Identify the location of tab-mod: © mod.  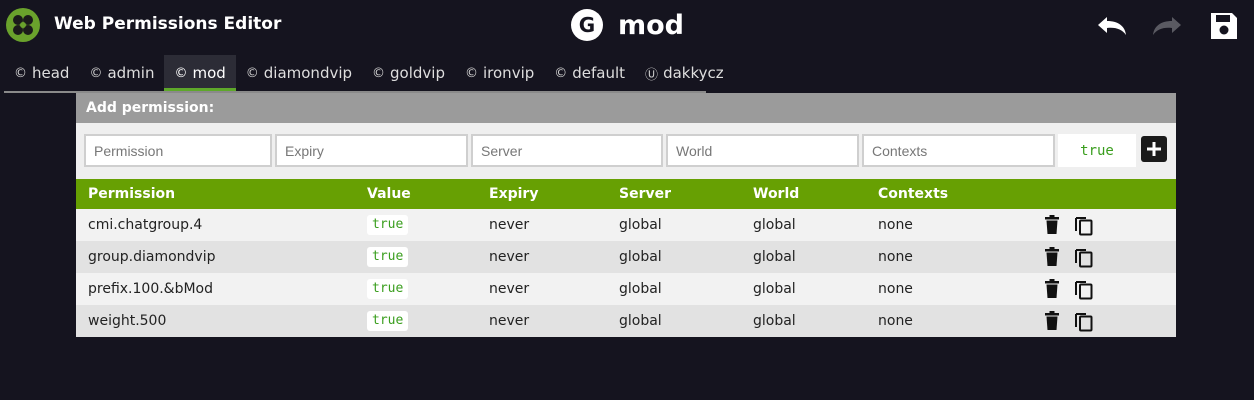
(200, 73).